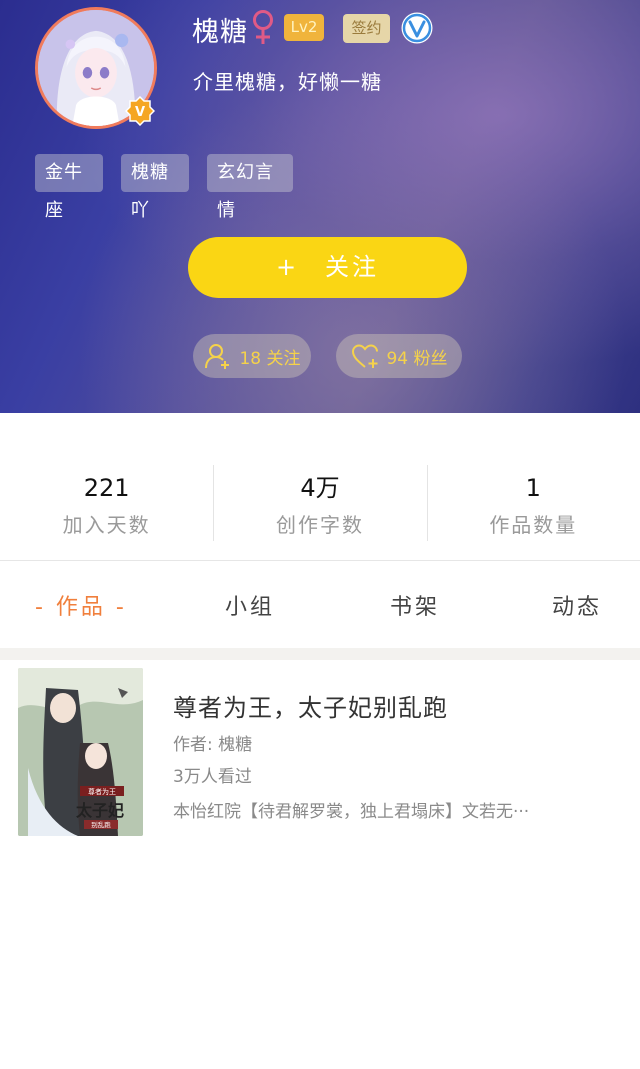 The height and width of the screenshot is (1069, 640). What do you see at coordinates (415, 608) in the screenshot?
I see `tab-bookshelf: 书架` at bounding box center [415, 608].